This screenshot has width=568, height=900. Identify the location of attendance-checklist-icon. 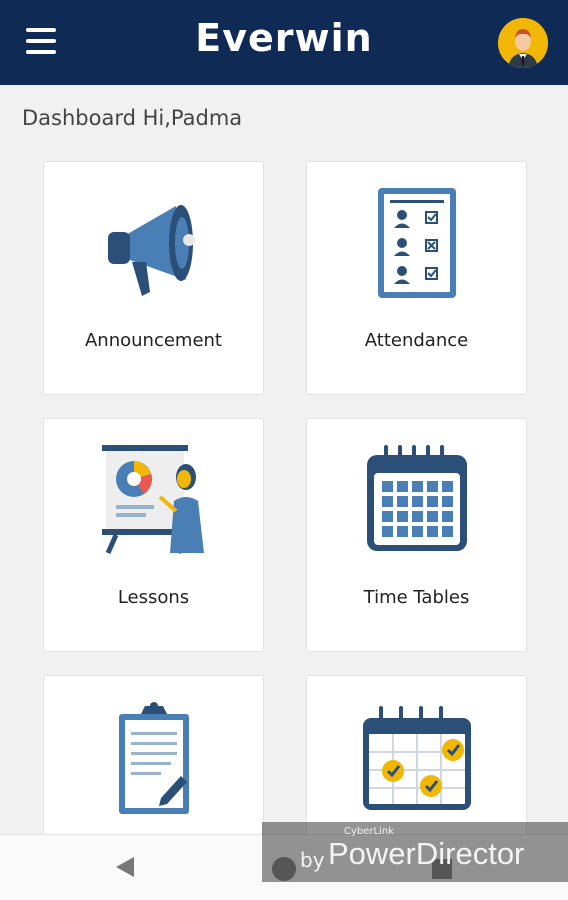
(416, 243).